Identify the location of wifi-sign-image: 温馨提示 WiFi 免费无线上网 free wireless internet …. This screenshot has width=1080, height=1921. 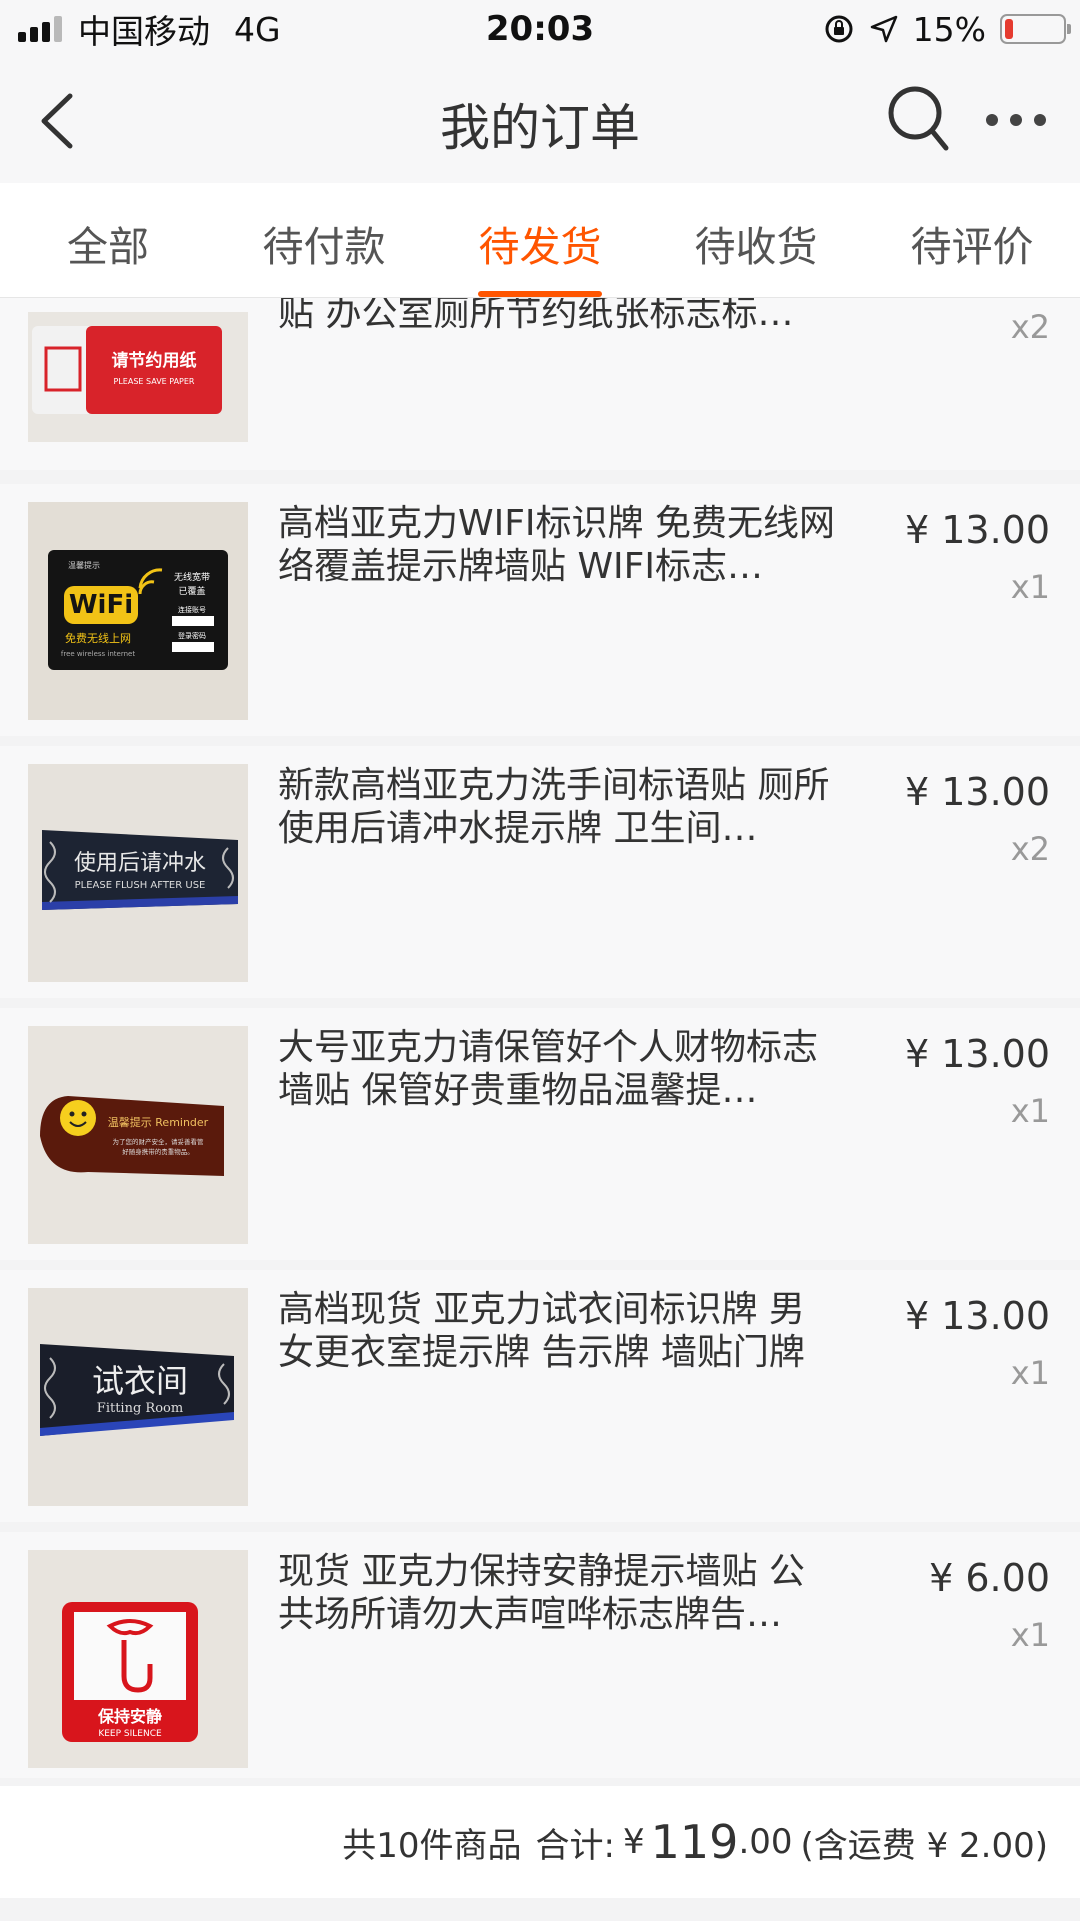
(138, 611).